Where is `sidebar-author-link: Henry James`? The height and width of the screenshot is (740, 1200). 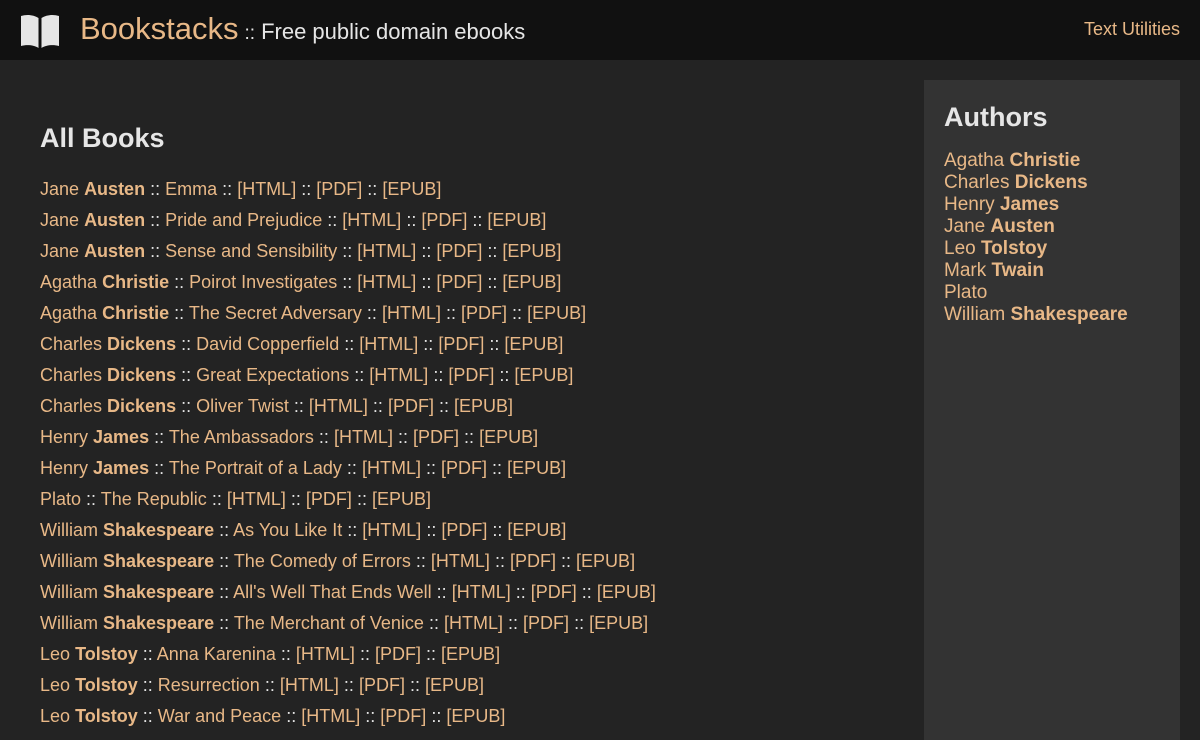 sidebar-author-link: Henry James is located at coordinates (1001, 204).